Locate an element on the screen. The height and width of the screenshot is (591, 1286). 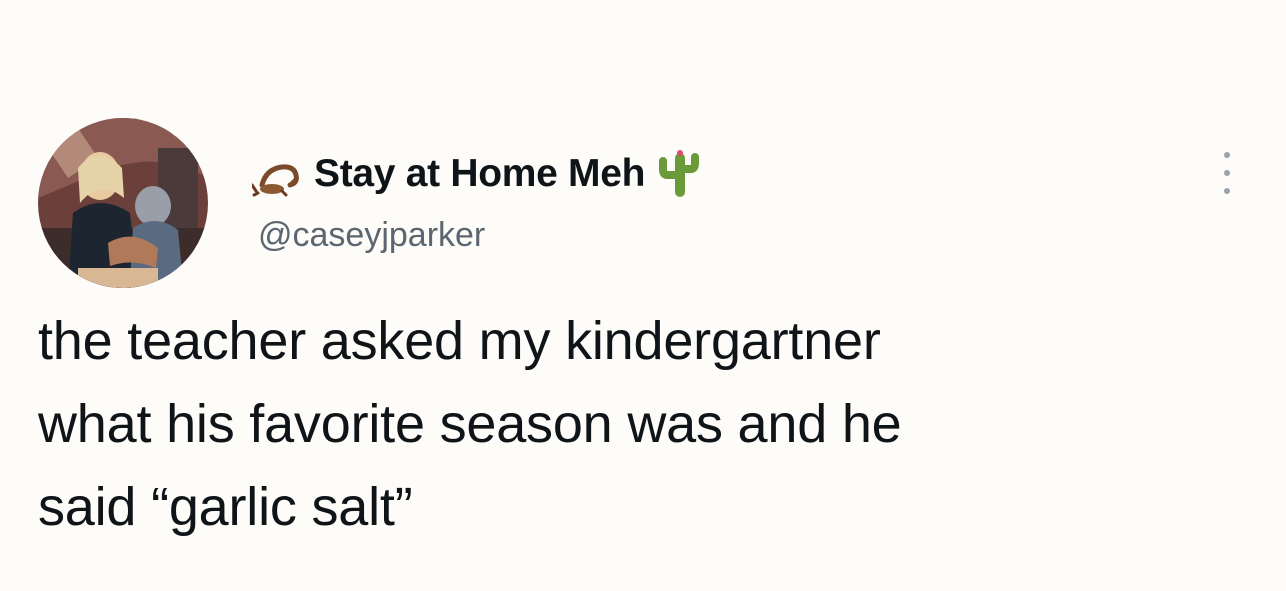
cactus-icon is located at coordinates (679, 174).